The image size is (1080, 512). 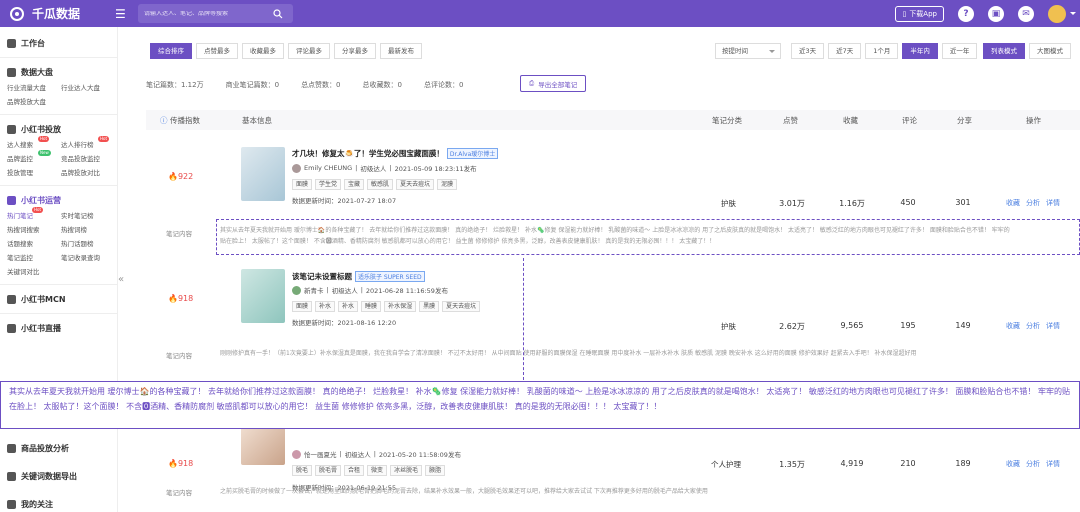 What do you see at coordinates (59, 448) in the screenshot?
I see `sidebar-product: 商品投放分析` at bounding box center [59, 448].